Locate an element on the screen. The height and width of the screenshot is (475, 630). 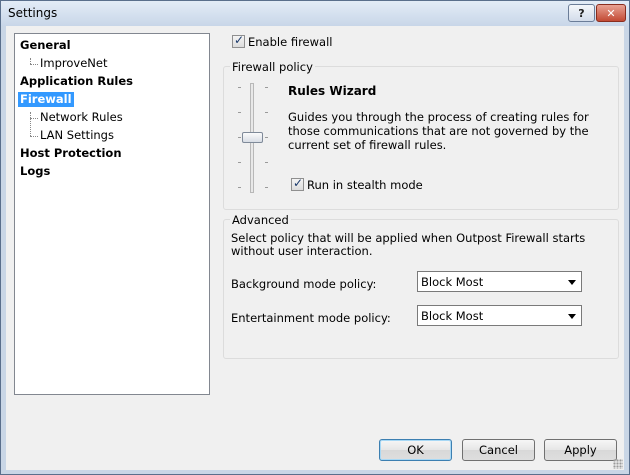
background-mode-policy-select: Block Most is located at coordinates (499, 281).